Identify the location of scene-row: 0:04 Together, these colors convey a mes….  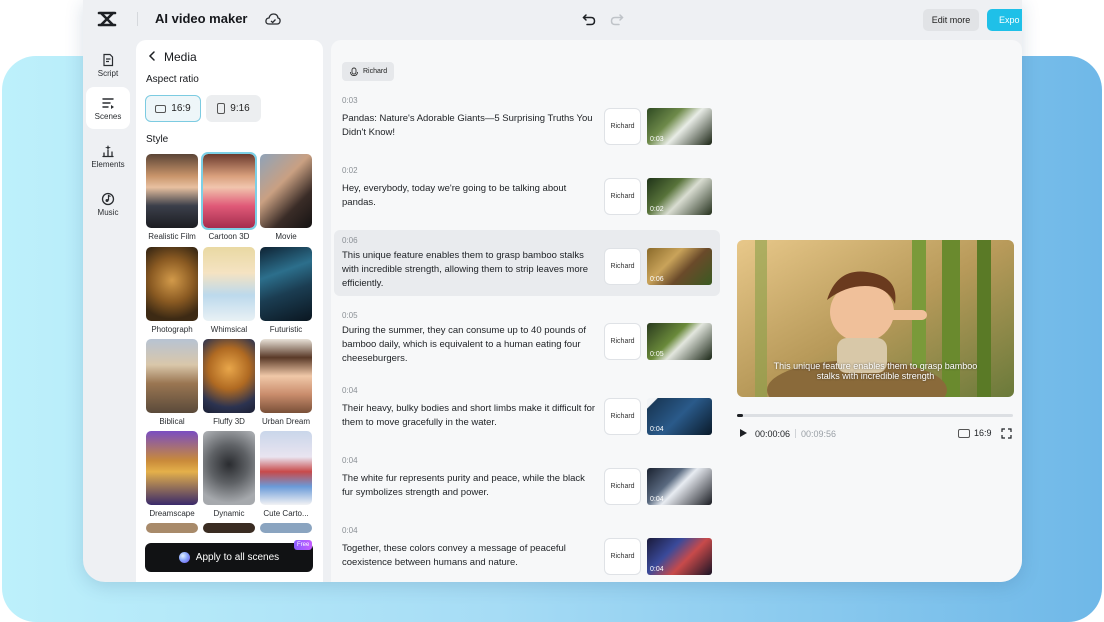
(527, 551).